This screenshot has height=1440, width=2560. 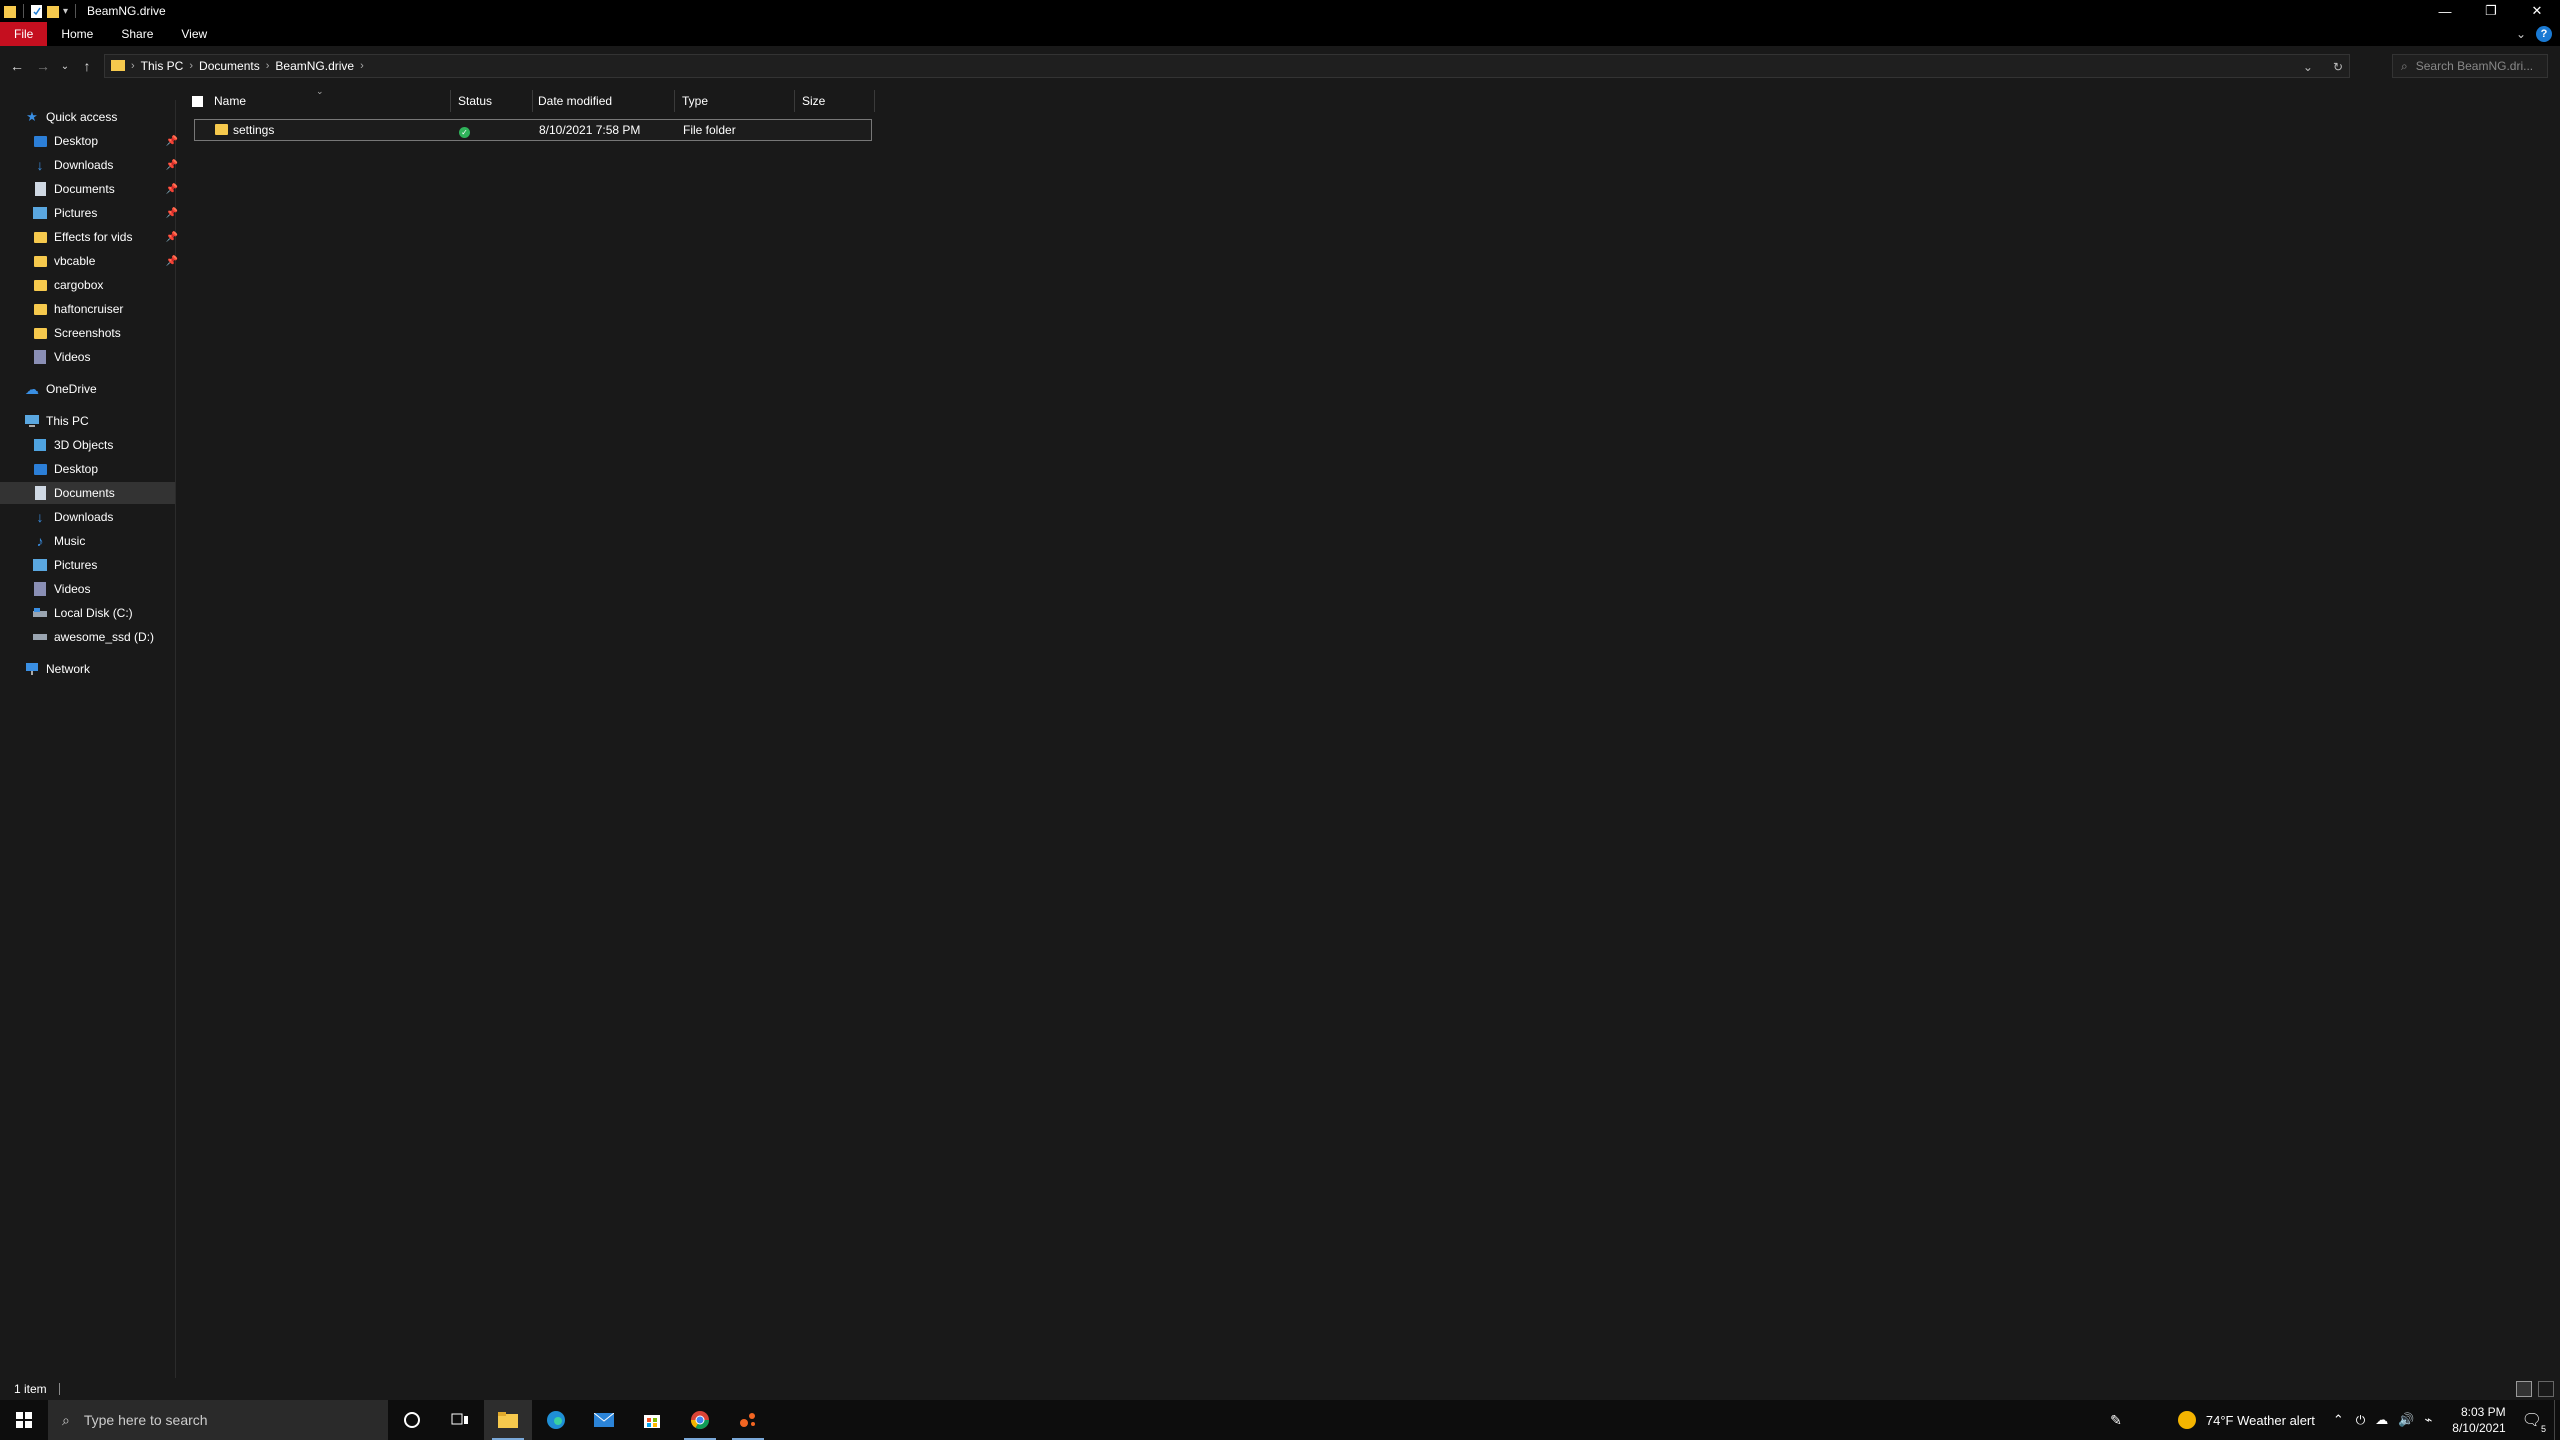 What do you see at coordinates (194, 34) in the screenshot?
I see `tab-view: View` at bounding box center [194, 34].